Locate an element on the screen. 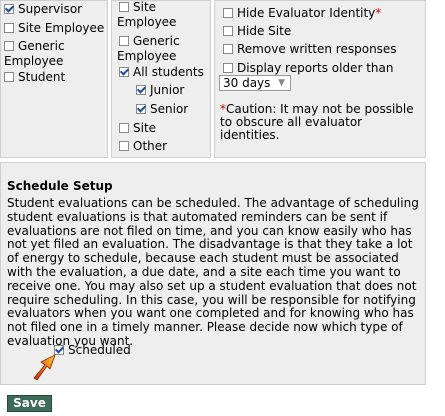 The width and height of the screenshot is (445, 416). site-employee-checkbox is located at coordinates (9, 28).